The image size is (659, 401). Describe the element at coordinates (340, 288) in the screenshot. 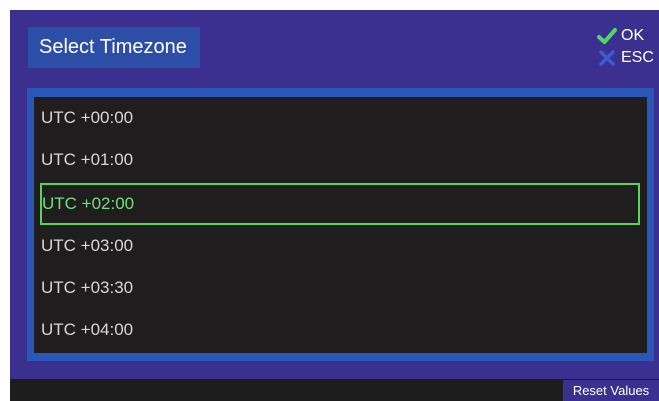

I see `timezone-option: UTC +03:30` at that location.